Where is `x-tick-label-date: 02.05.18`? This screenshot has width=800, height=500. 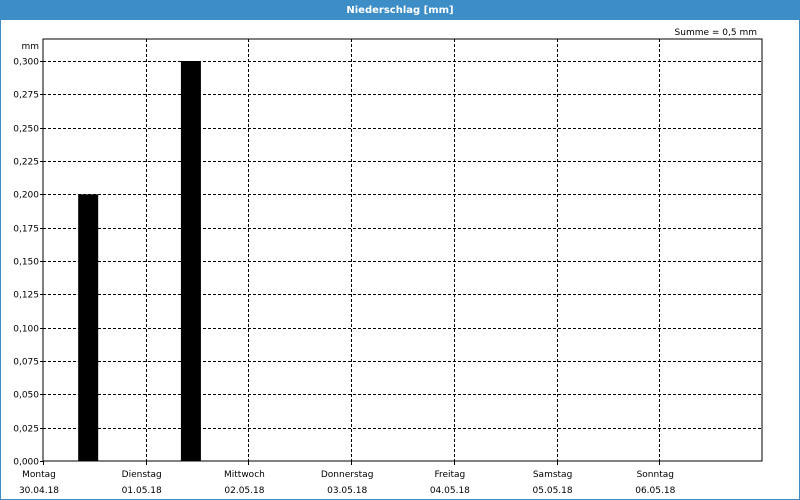 x-tick-label-date: 02.05.18 is located at coordinates (244, 491).